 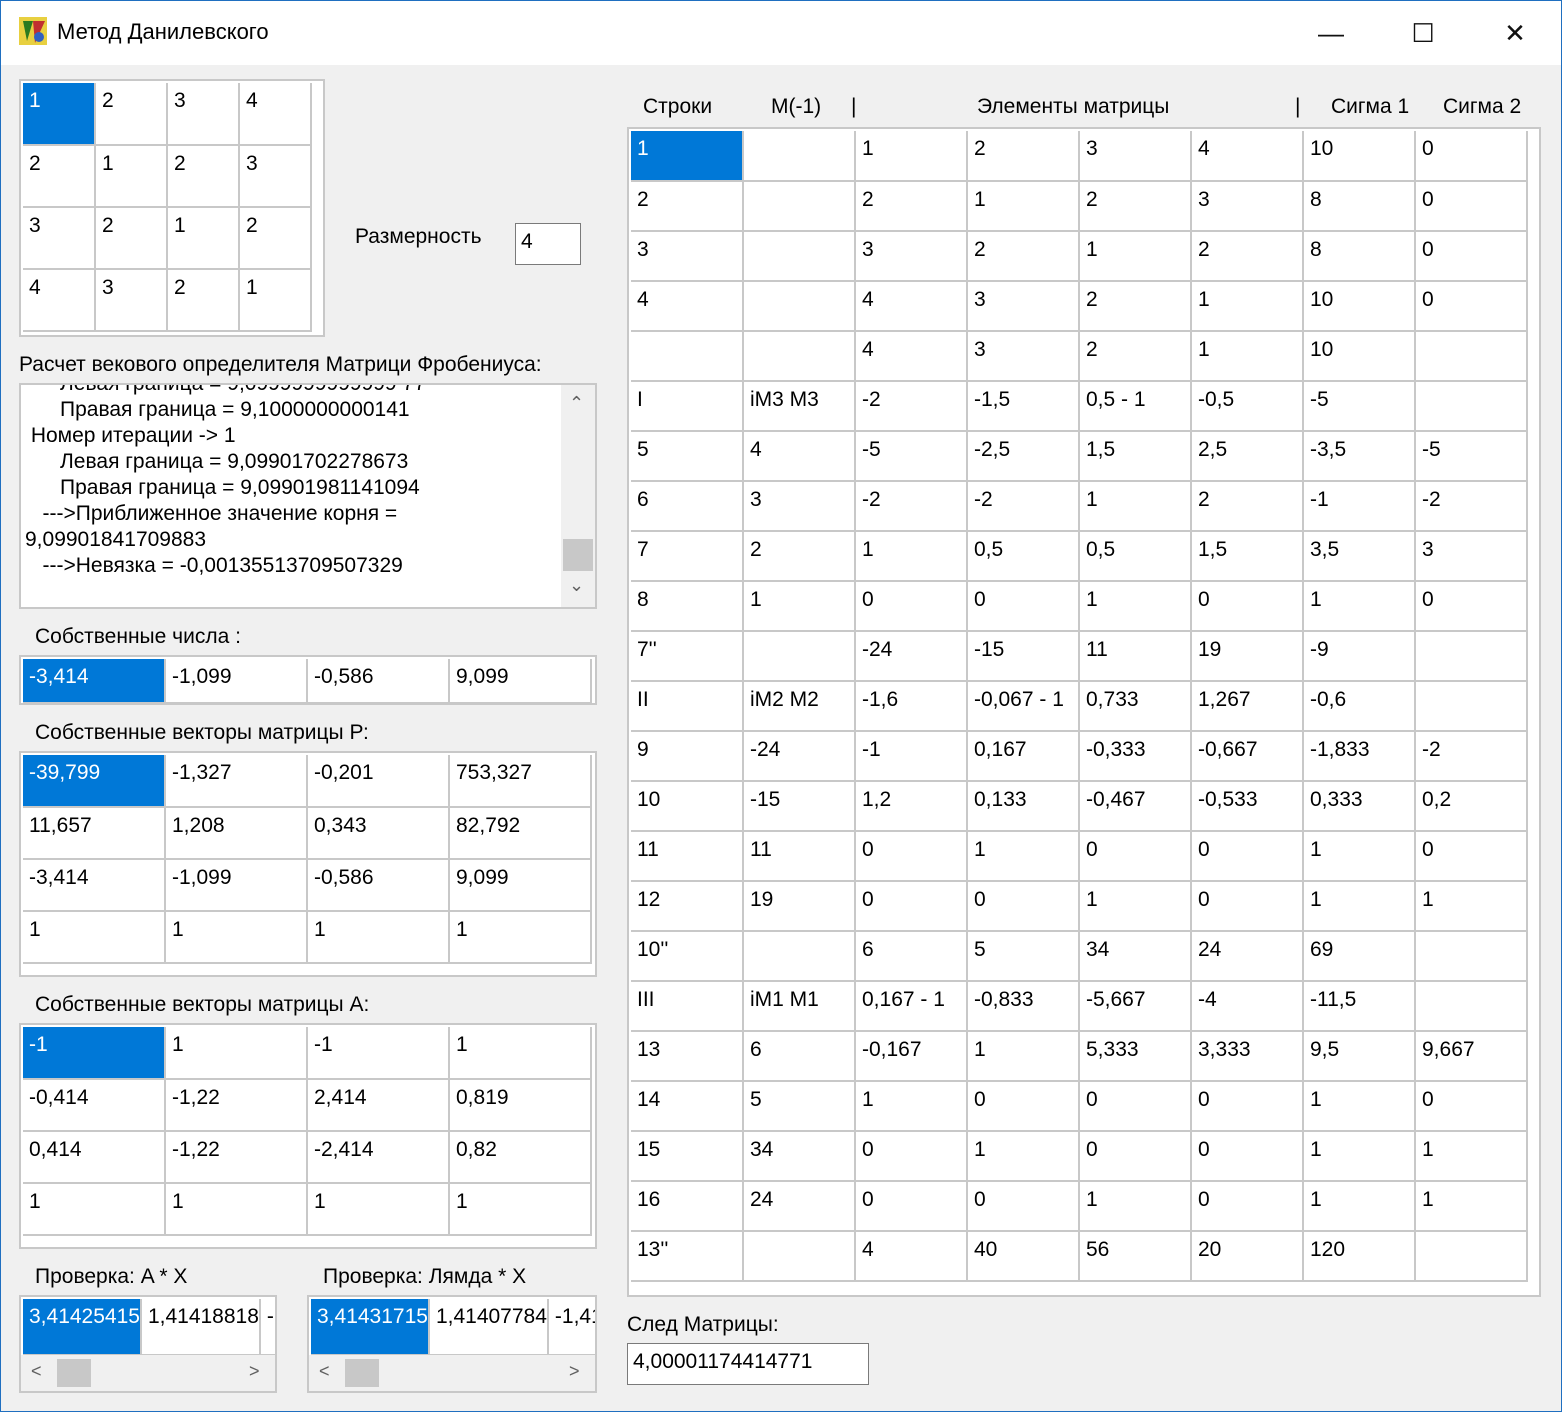 What do you see at coordinates (1135, 706) in the screenshot?
I see `grid-cell: 0,733` at bounding box center [1135, 706].